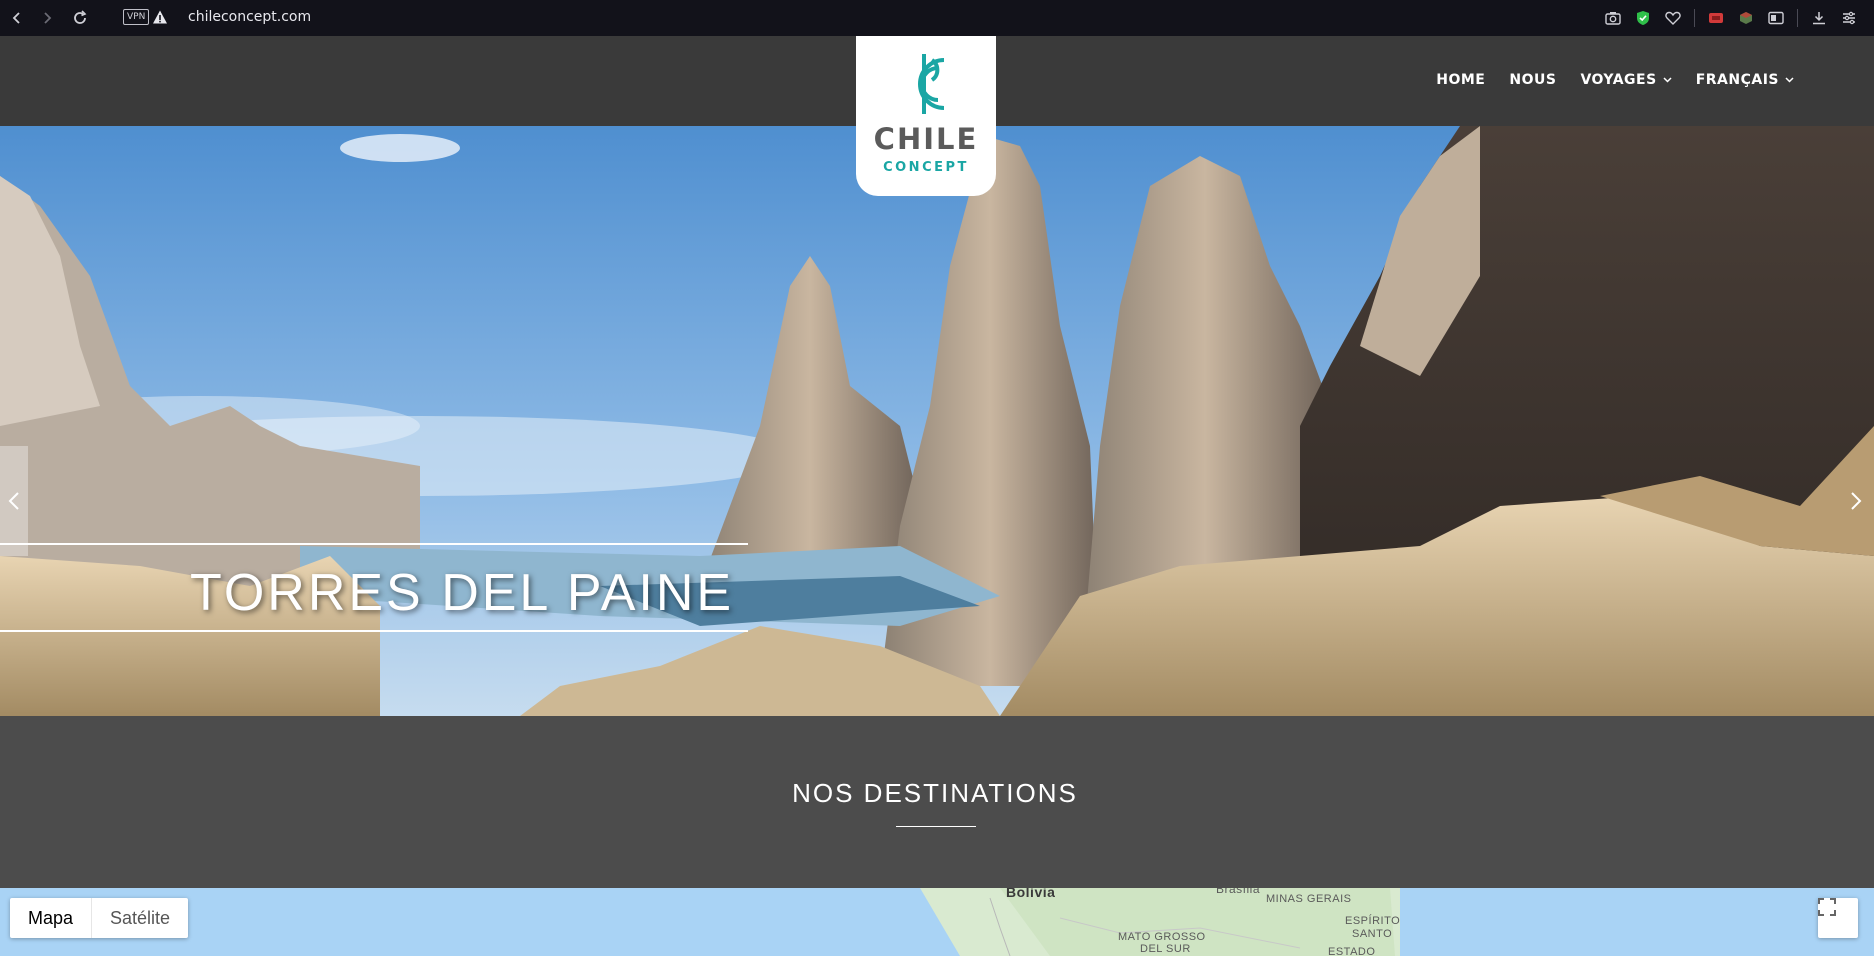  I want to click on map-label-minas-gerais: MINAS GERAIS, so click(1309, 899).